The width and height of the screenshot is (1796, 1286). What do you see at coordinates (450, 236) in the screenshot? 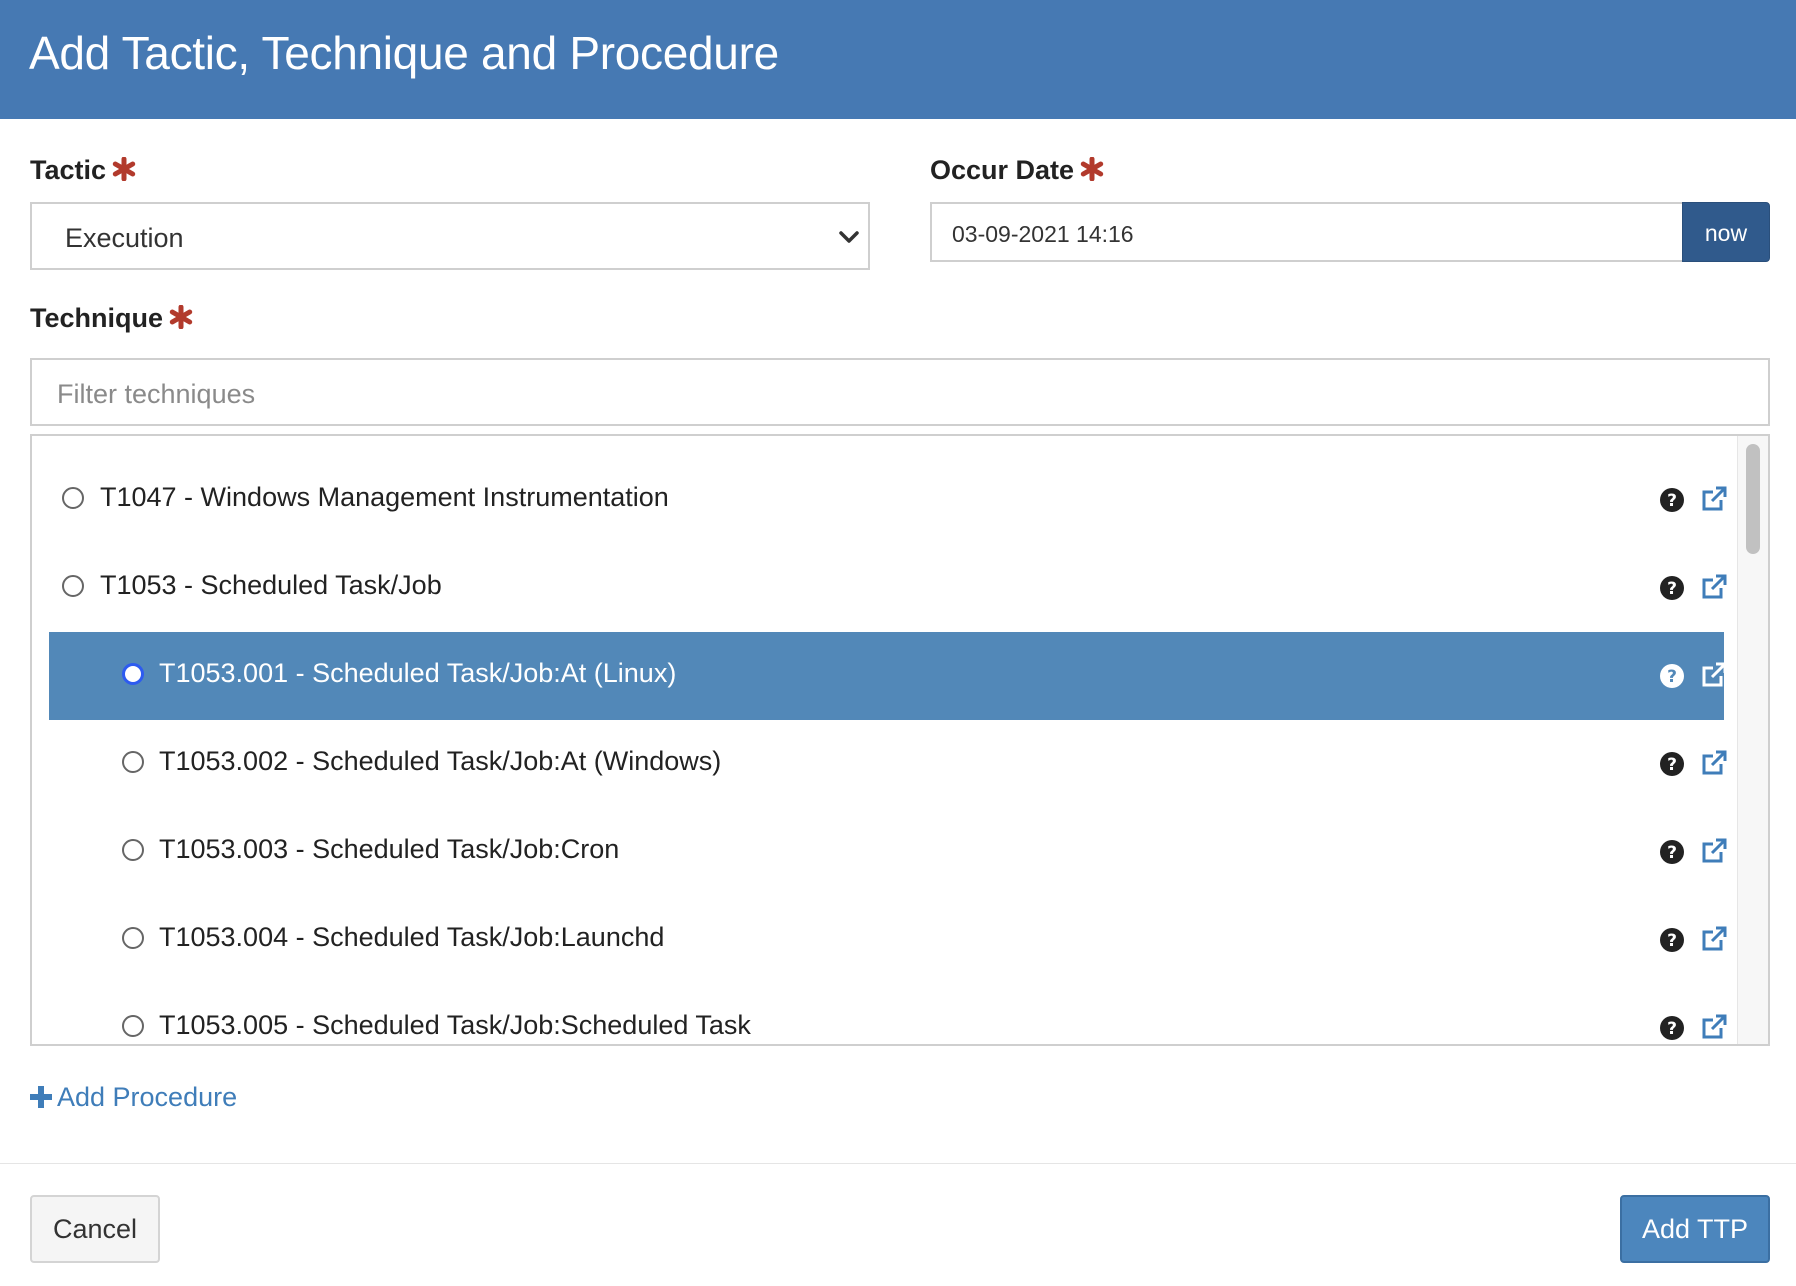
I see `tactic-select: Execution` at bounding box center [450, 236].